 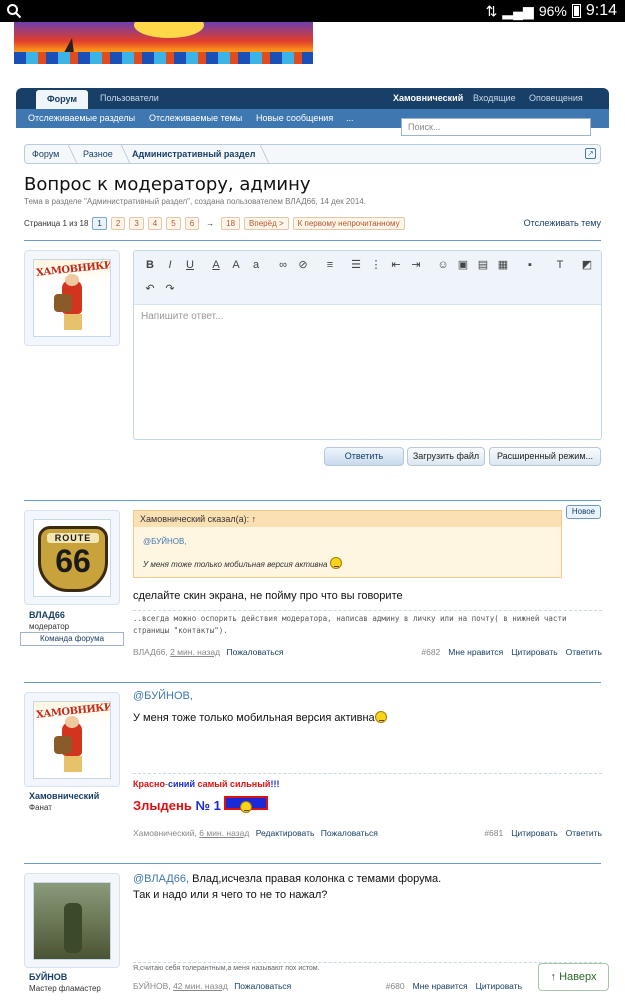 I want to click on page-link-6: 6, so click(x=192, y=223).